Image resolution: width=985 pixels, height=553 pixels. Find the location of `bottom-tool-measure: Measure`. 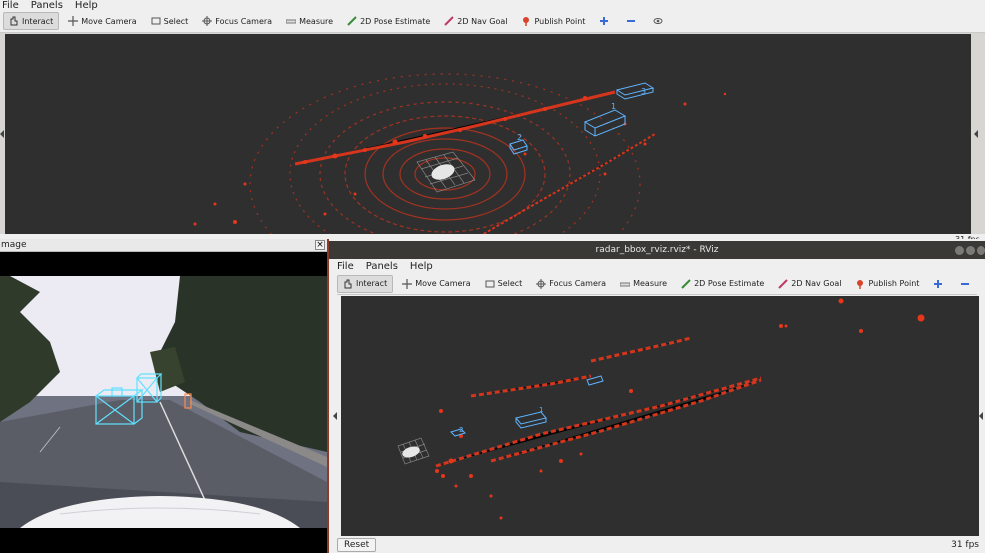

bottom-tool-measure: Measure is located at coordinates (643, 284).